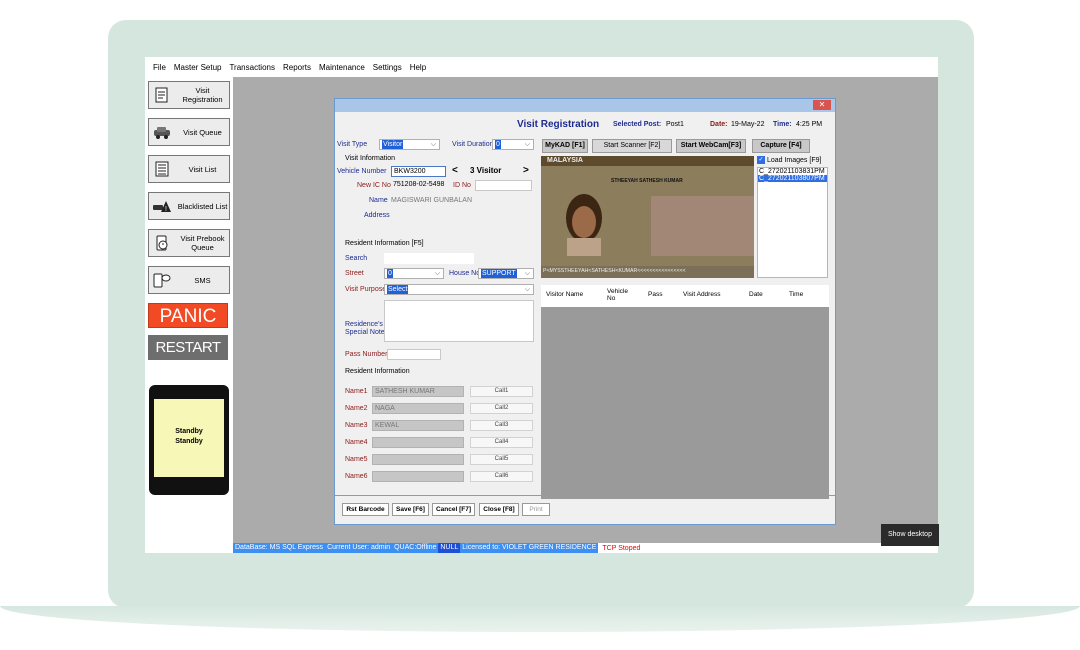 The image size is (1080, 650). I want to click on visit-purpose-select: Select ⌵, so click(459, 289).